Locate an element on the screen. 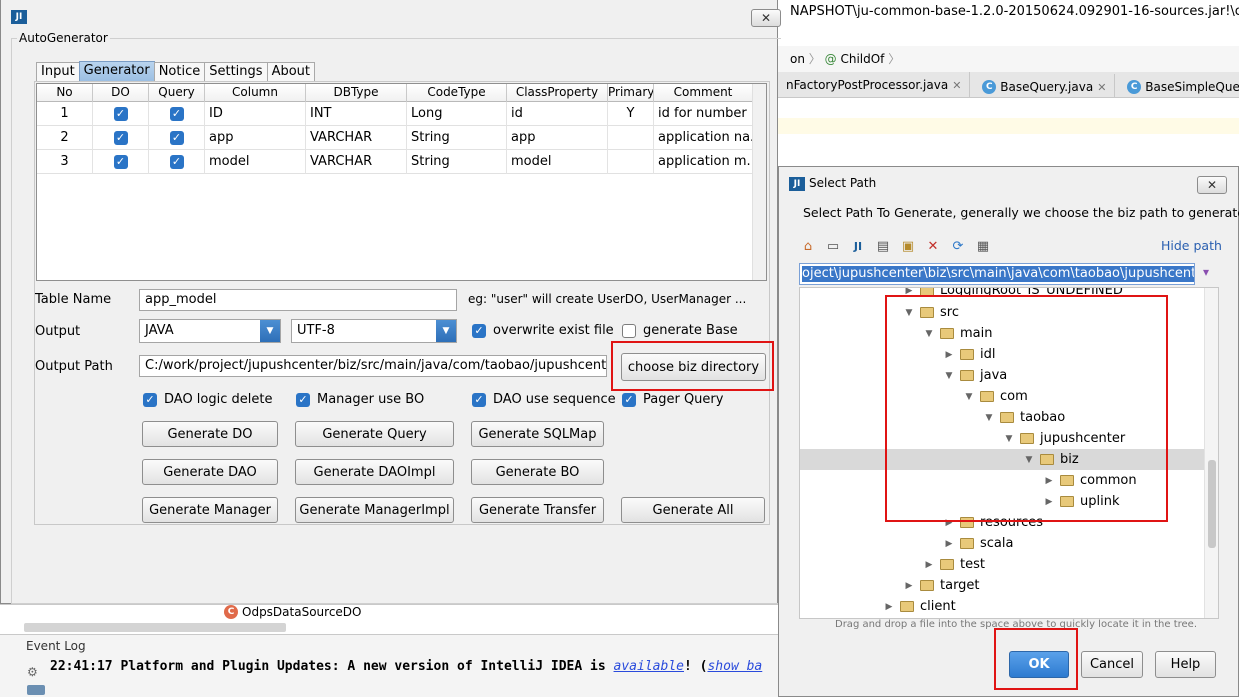 Image resolution: width=1239 pixels, height=697 pixels. available-link: available is located at coordinates (649, 666).